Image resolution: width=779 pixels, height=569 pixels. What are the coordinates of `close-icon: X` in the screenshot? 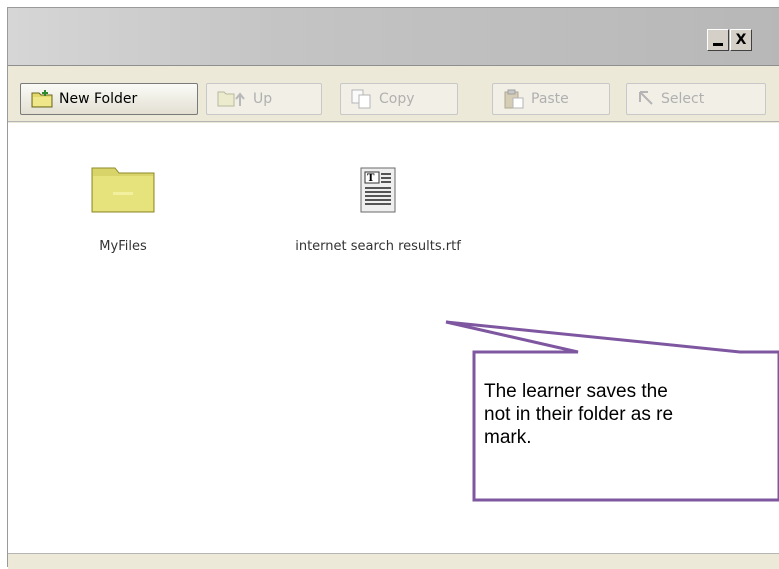 It's located at (741, 40).